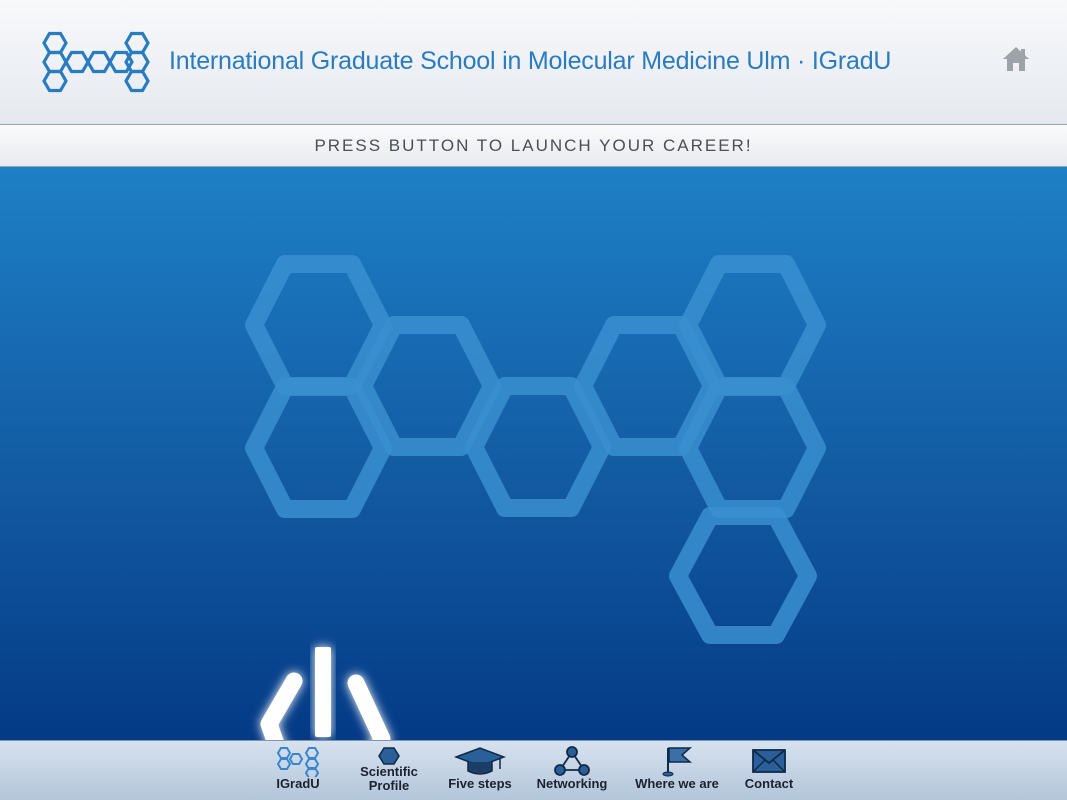  I want to click on tab-igradu: IGradU, so click(298, 772).